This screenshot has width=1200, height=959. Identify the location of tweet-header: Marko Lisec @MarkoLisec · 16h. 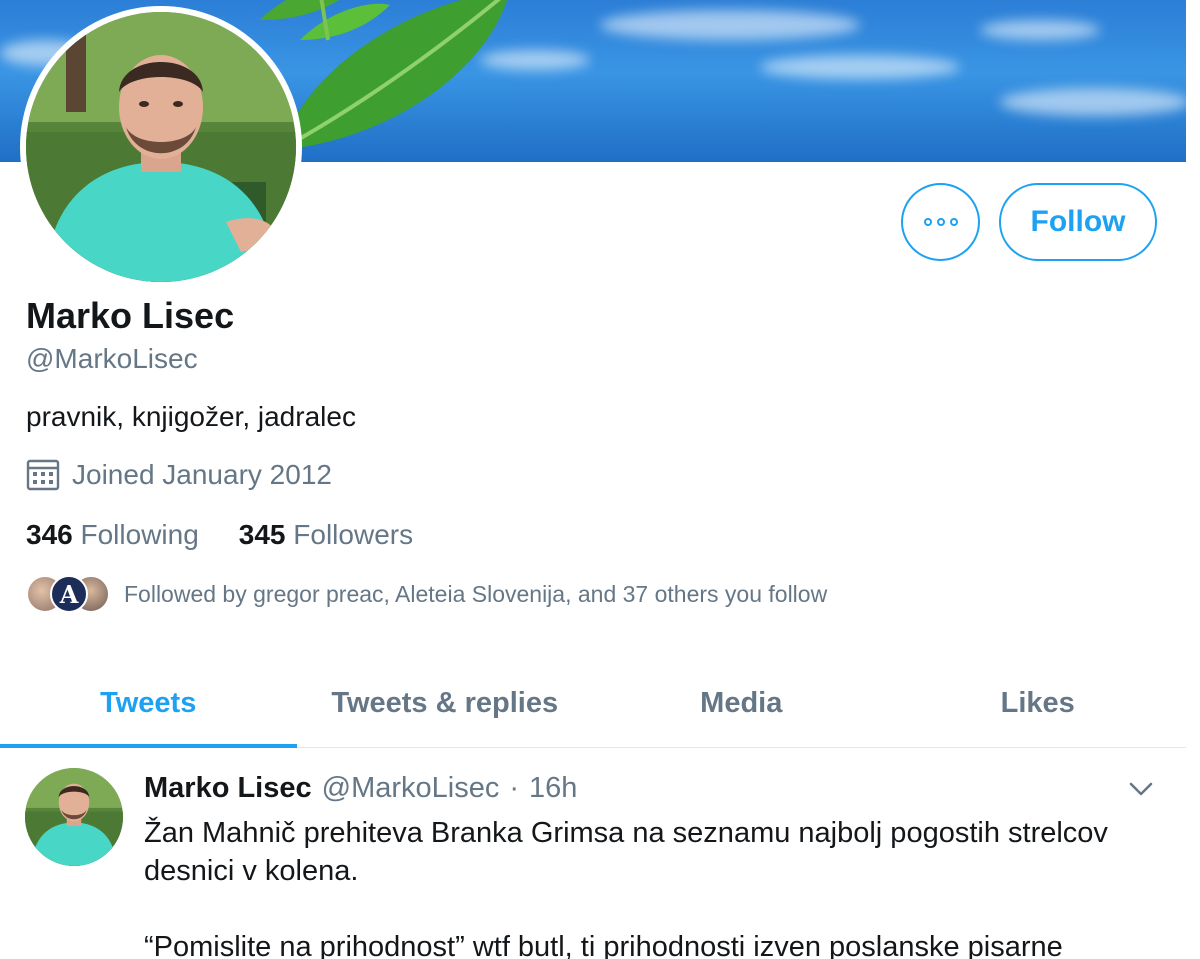
(360, 788).